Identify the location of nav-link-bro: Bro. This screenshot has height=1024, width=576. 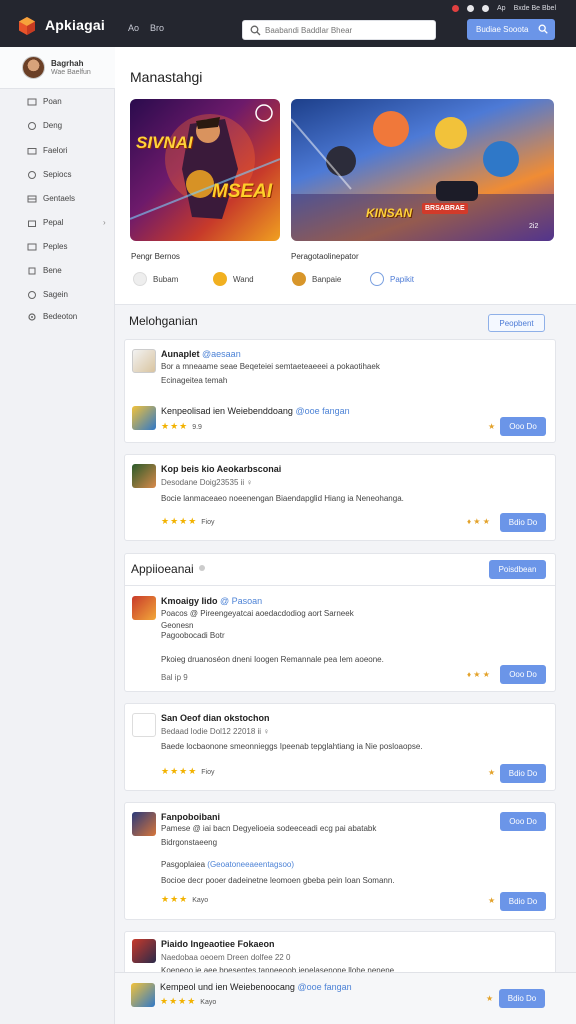
(157, 28).